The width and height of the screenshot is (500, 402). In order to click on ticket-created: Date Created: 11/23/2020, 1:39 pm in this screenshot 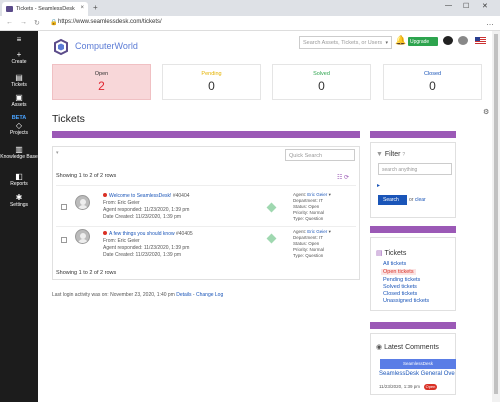, I will do `click(142, 217)`.